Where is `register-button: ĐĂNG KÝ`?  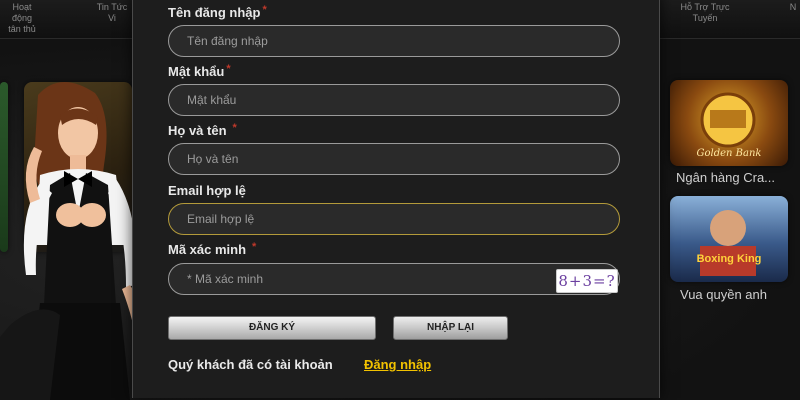
register-button: ĐĂNG KÝ is located at coordinates (272, 328).